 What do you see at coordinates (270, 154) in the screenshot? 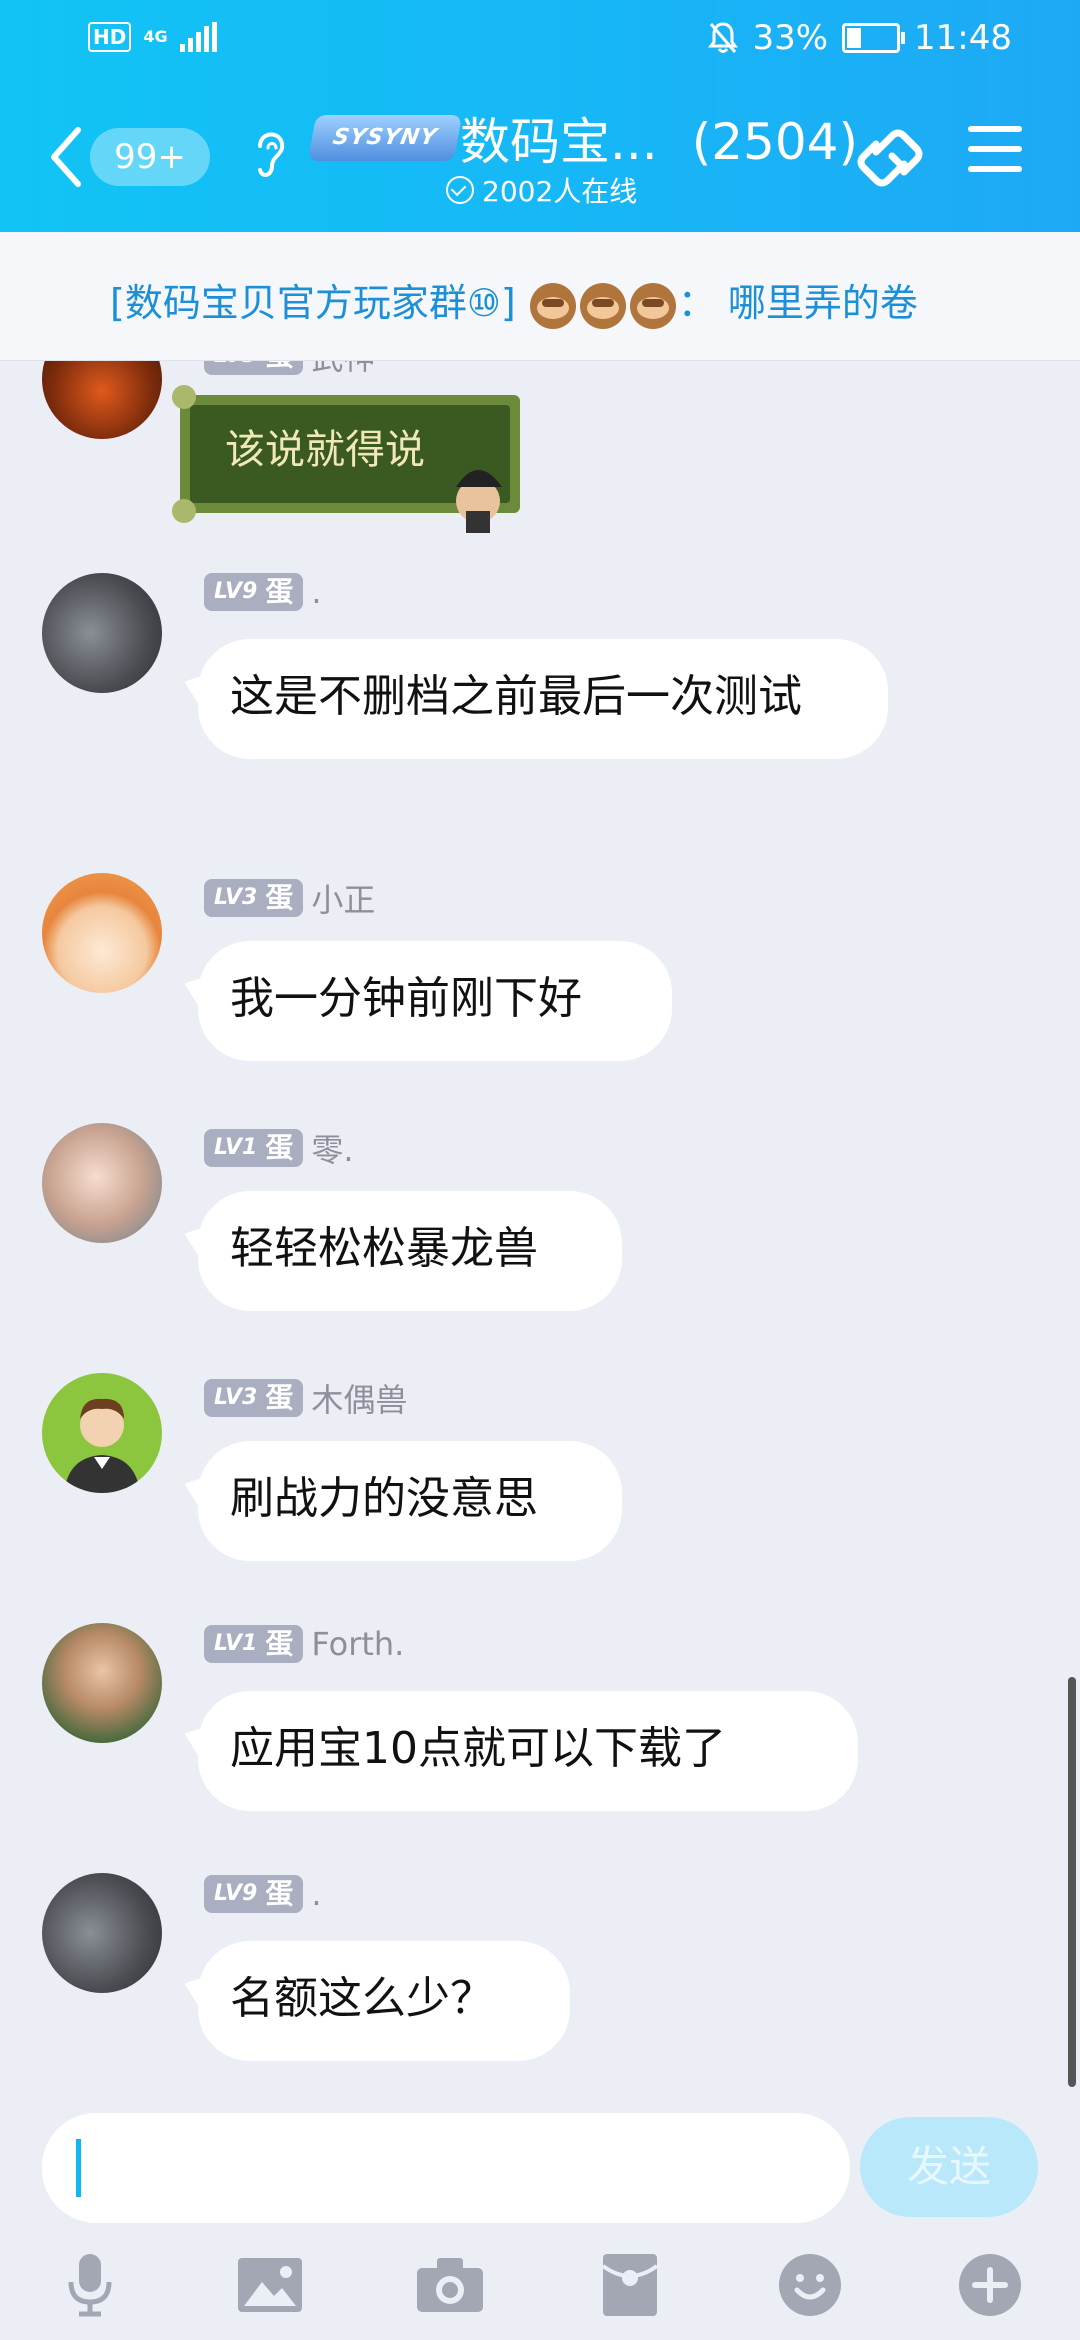
I see `ear-icon` at bounding box center [270, 154].